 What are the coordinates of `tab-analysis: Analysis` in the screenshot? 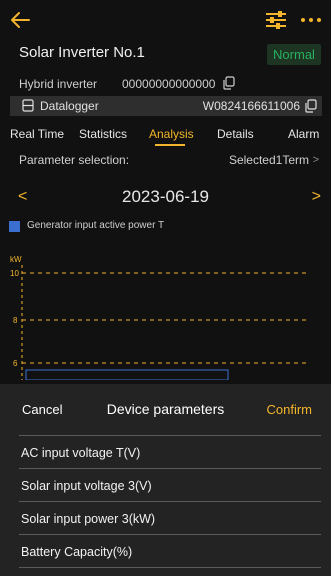 It's located at (171, 134).